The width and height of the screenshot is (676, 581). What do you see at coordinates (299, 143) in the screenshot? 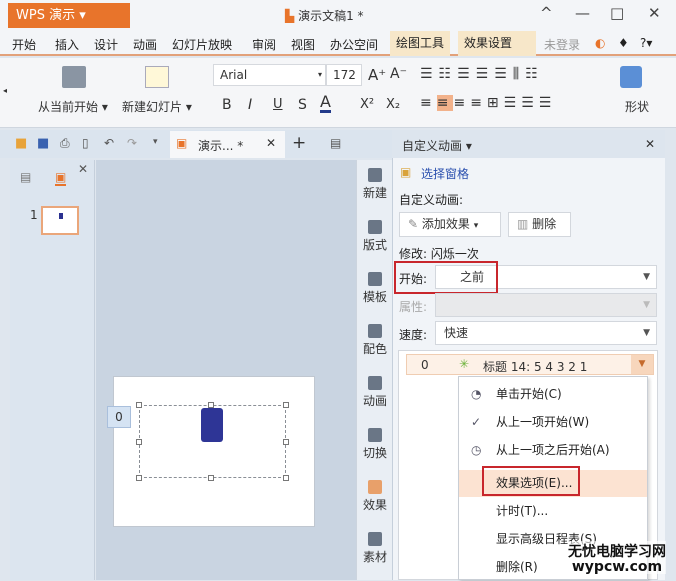
I see `new-tab-button: +` at bounding box center [299, 143].